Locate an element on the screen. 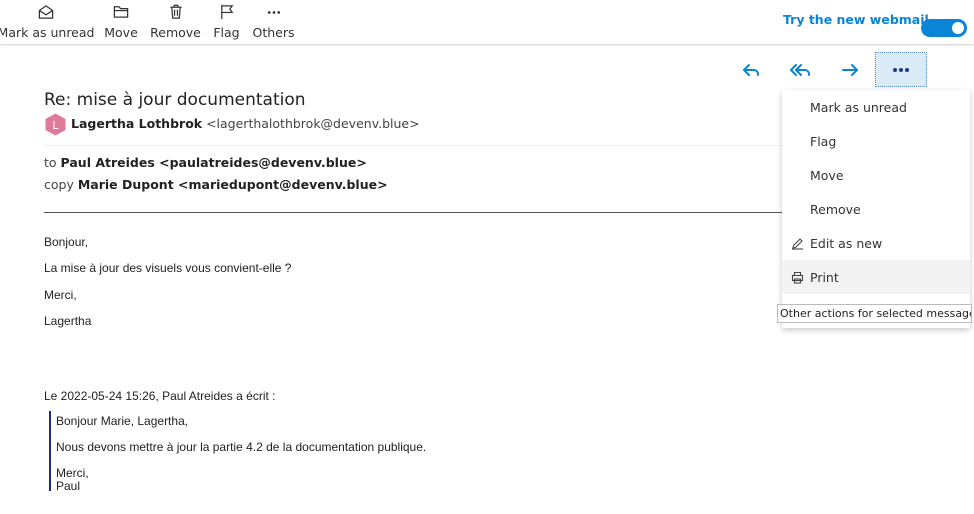 The height and width of the screenshot is (514, 974). more-dots-icon is located at coordinates (273, 12).